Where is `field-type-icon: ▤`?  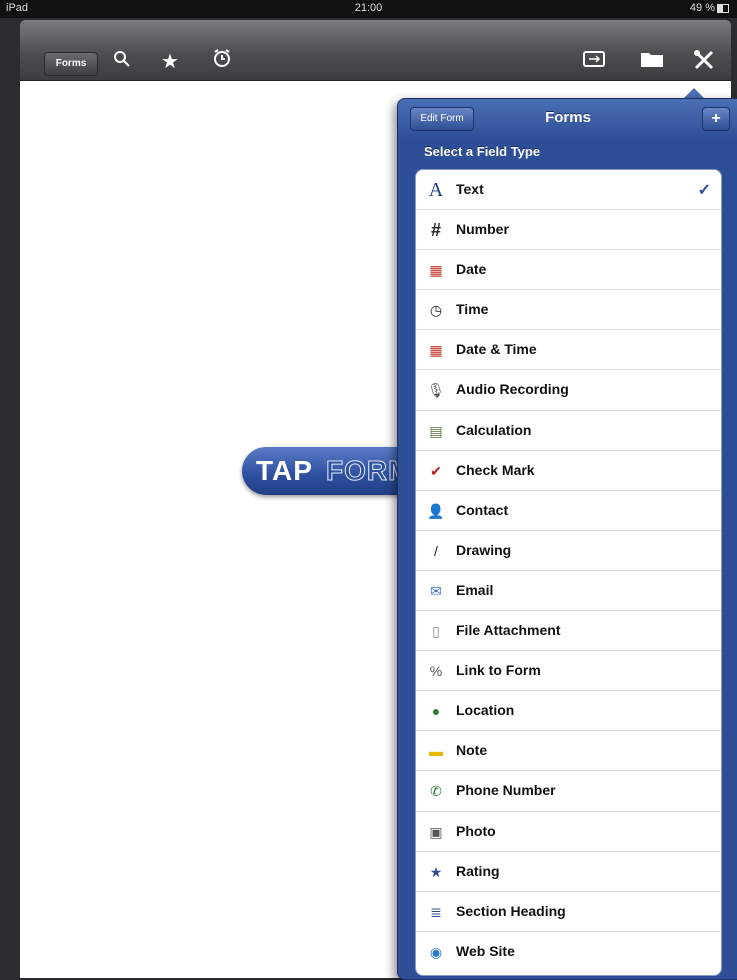 field-type-icon: ▤ is located at coordinates (436, 430).